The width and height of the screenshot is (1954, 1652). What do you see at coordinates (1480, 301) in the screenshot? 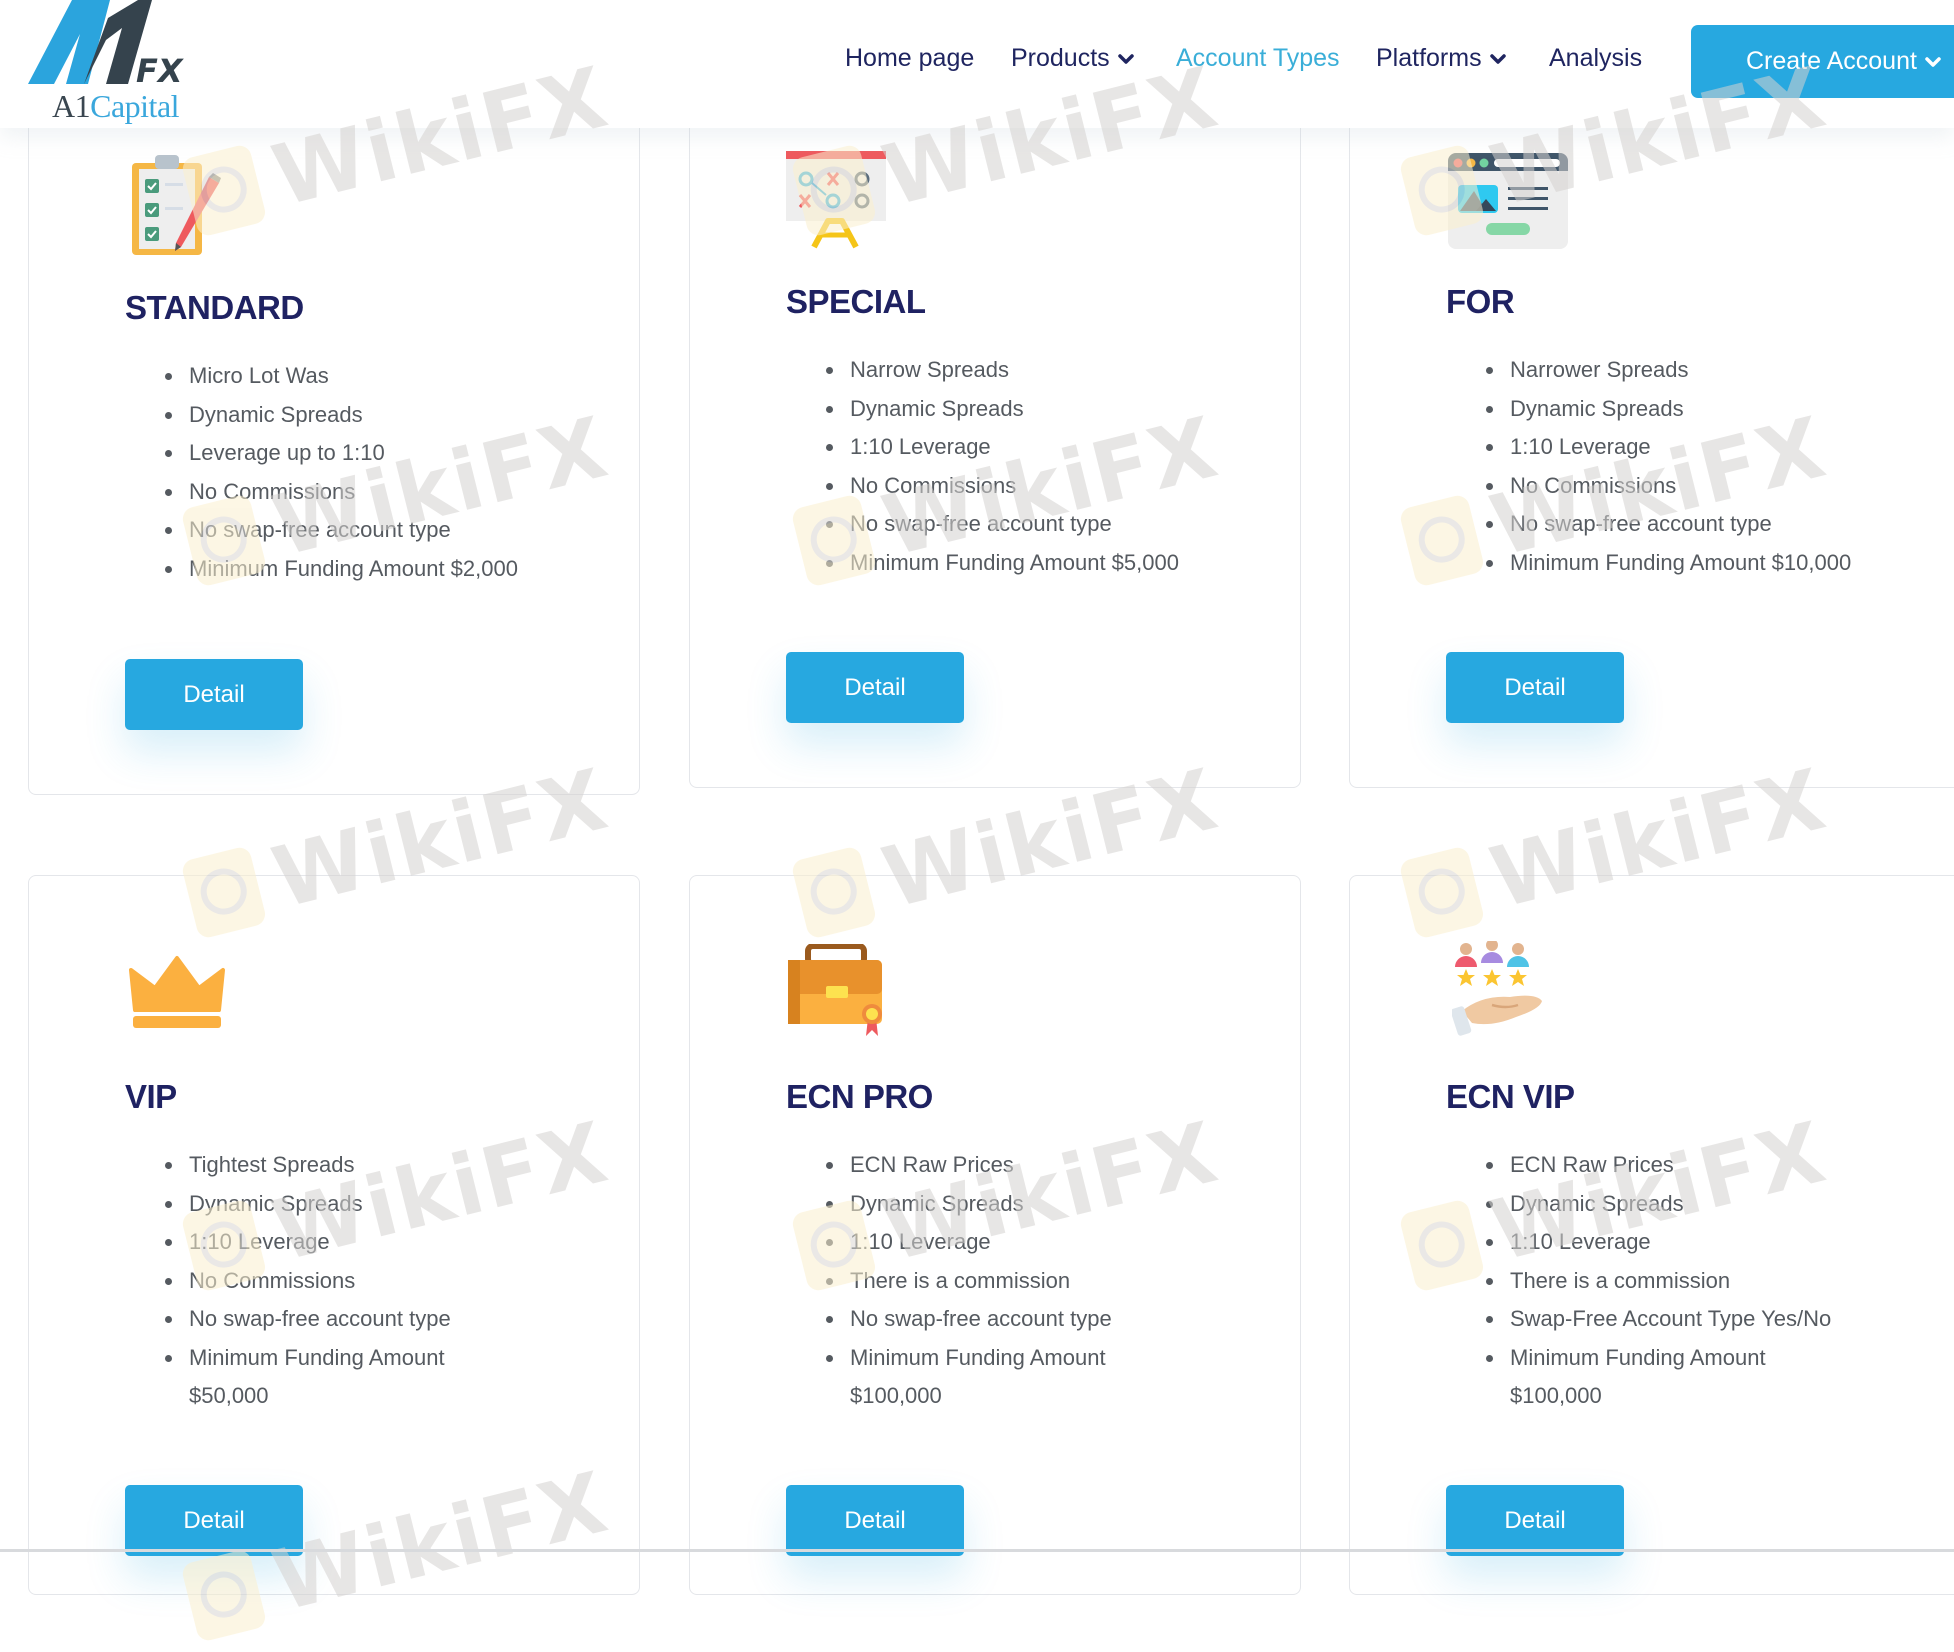
I see `account-title: FOR` at bounding box center [1480, 301].